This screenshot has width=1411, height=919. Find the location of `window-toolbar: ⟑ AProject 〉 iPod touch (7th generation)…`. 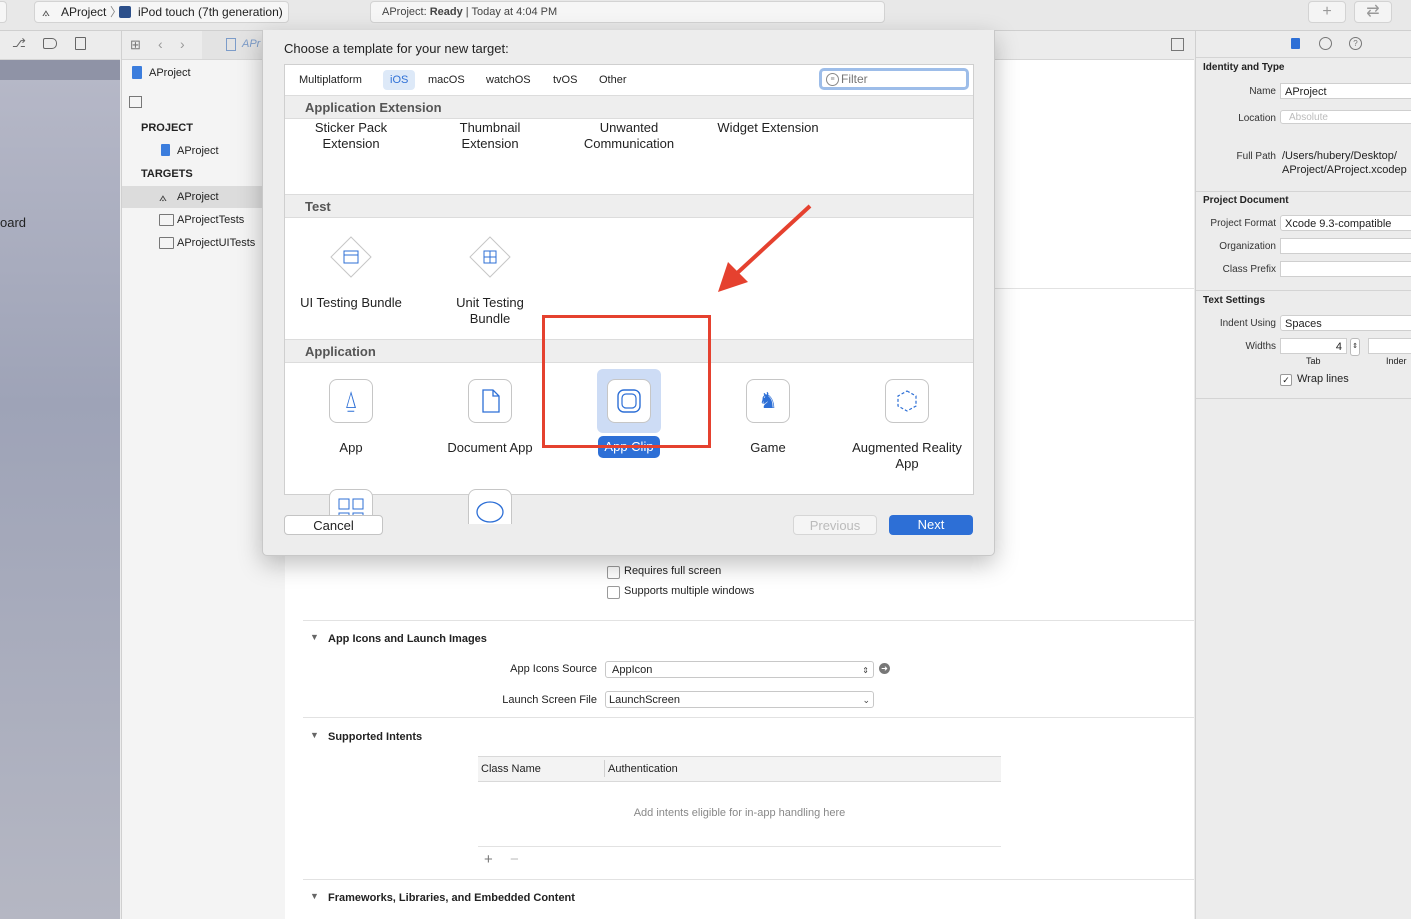

window-toolbar: ⟑ AProject 〉 iPod touch (7th generation)… is located at coordinates (705, 15).